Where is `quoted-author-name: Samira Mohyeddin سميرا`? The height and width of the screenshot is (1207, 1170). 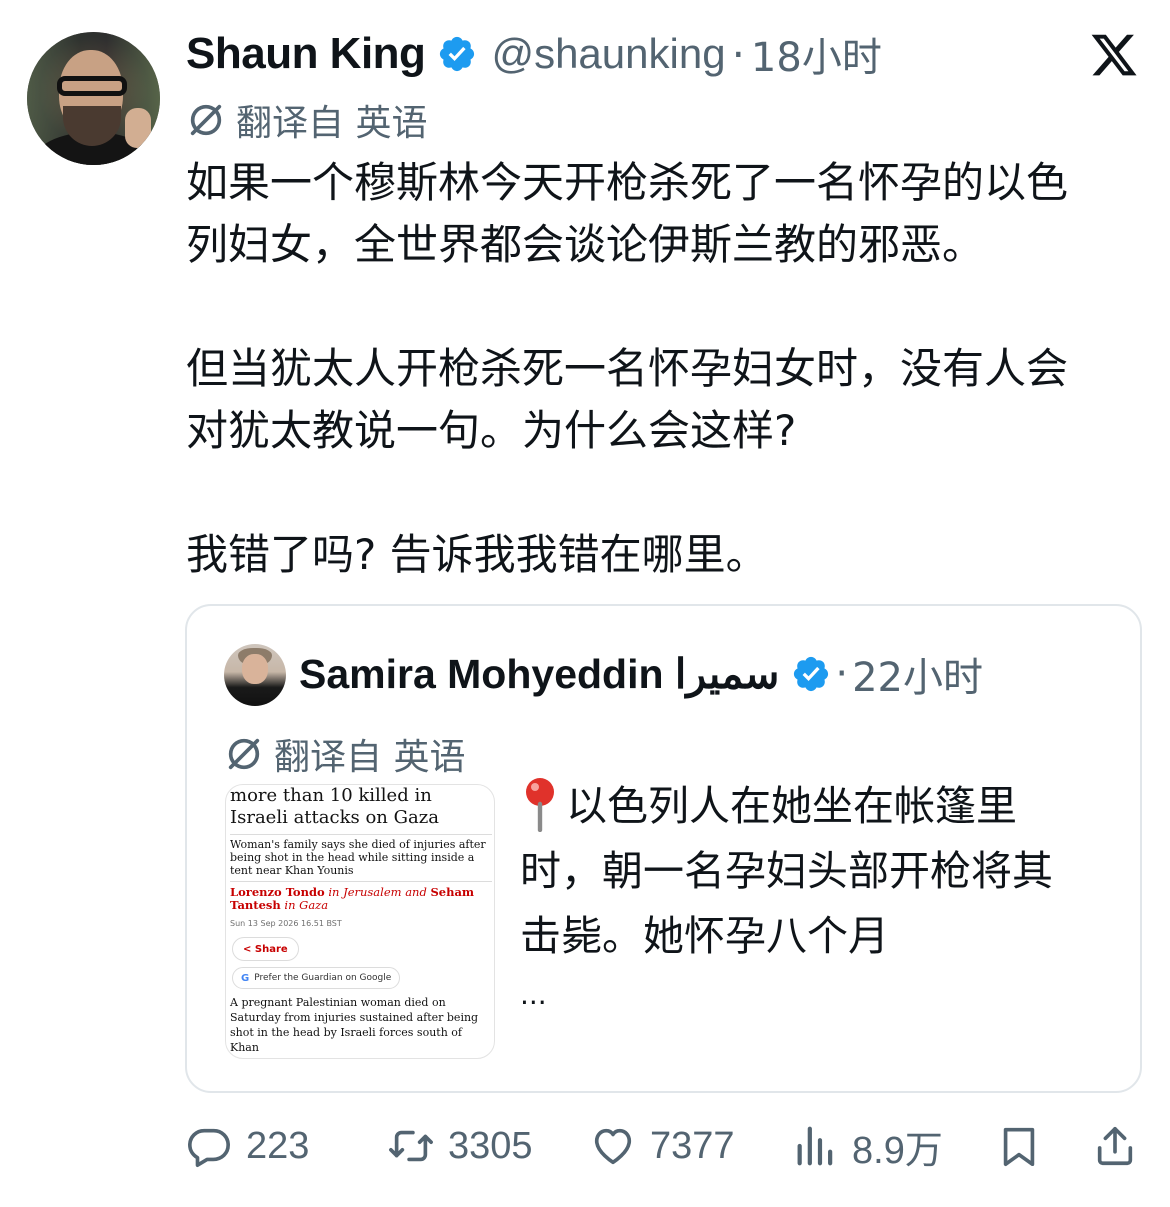 quoted-author-name: Samira Mohyeddin سميرا is located at coordinates (539, 674).